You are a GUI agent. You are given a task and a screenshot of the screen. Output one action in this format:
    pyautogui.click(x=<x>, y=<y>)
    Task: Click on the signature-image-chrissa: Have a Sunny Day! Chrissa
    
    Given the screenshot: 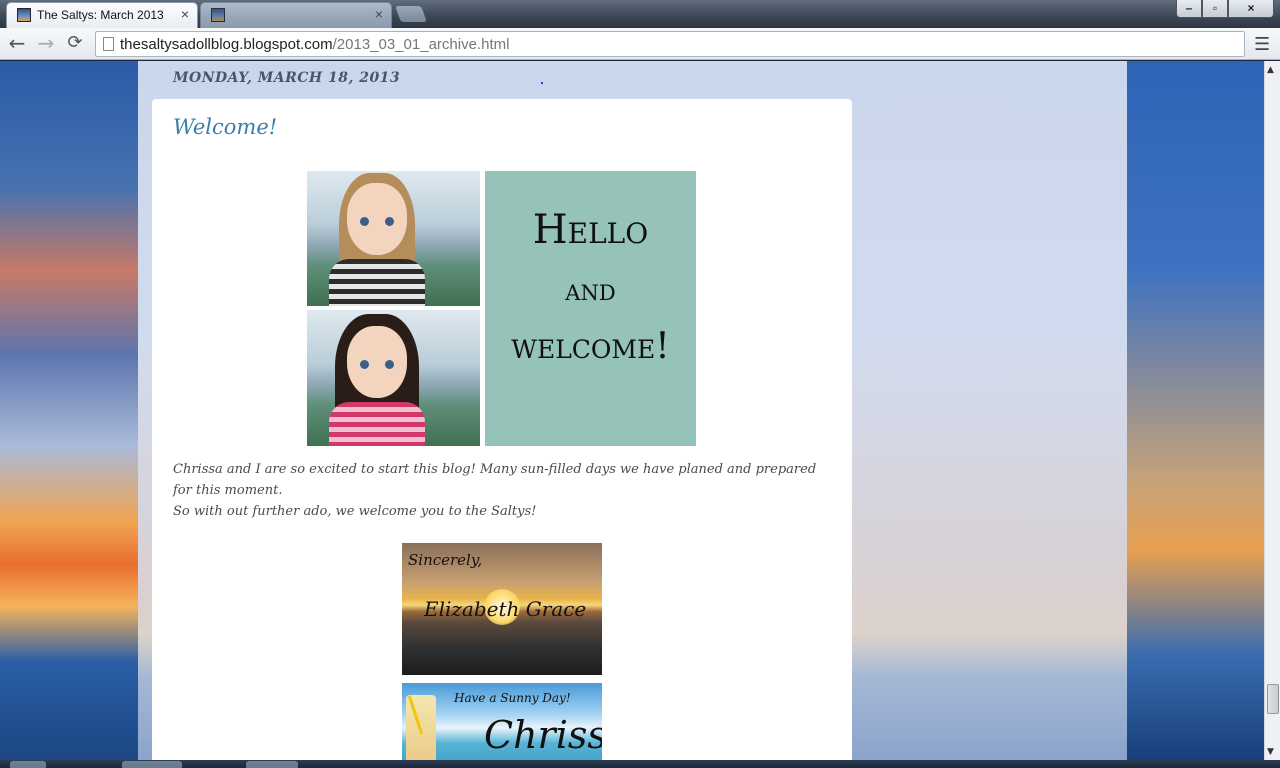 What is the action you would take?
    pyautogui.click(x=502, y=721)
    